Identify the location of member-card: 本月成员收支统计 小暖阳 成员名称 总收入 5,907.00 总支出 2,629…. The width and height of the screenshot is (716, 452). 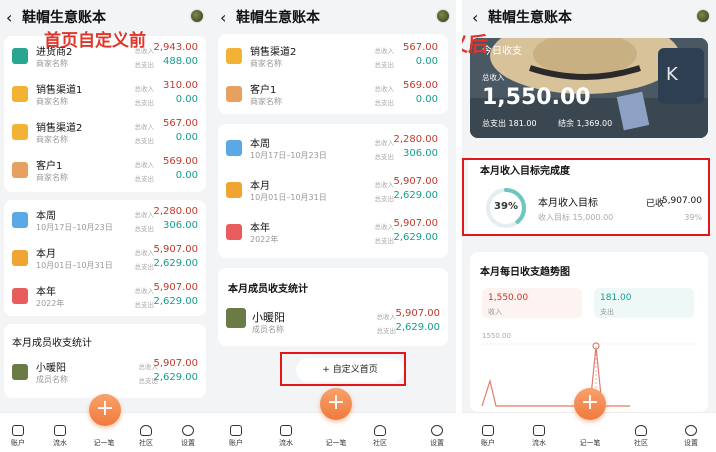
(333, 307).